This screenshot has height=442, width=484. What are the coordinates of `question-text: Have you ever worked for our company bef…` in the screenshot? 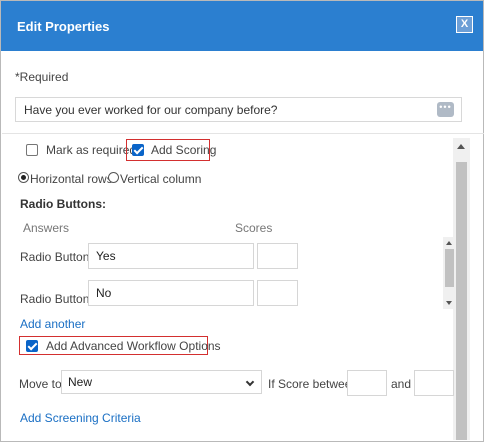 It's located at (151, 110).